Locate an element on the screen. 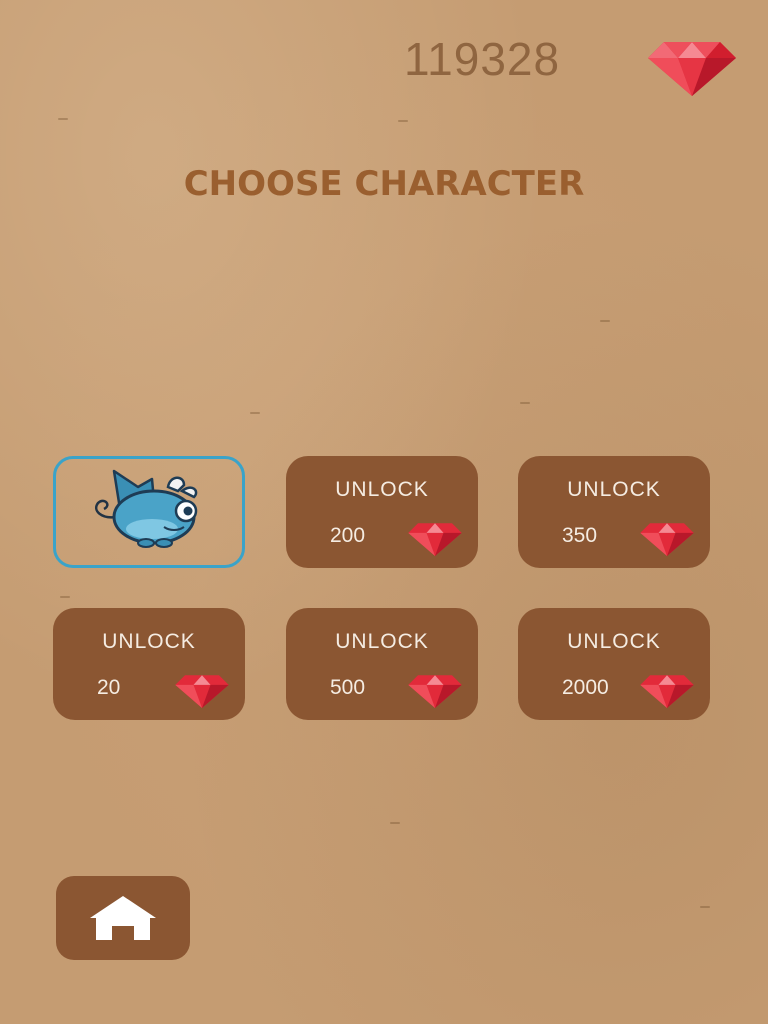 The height and width of the screenshot is (1024, 768). home-icon is located at coordinates (123, 918).